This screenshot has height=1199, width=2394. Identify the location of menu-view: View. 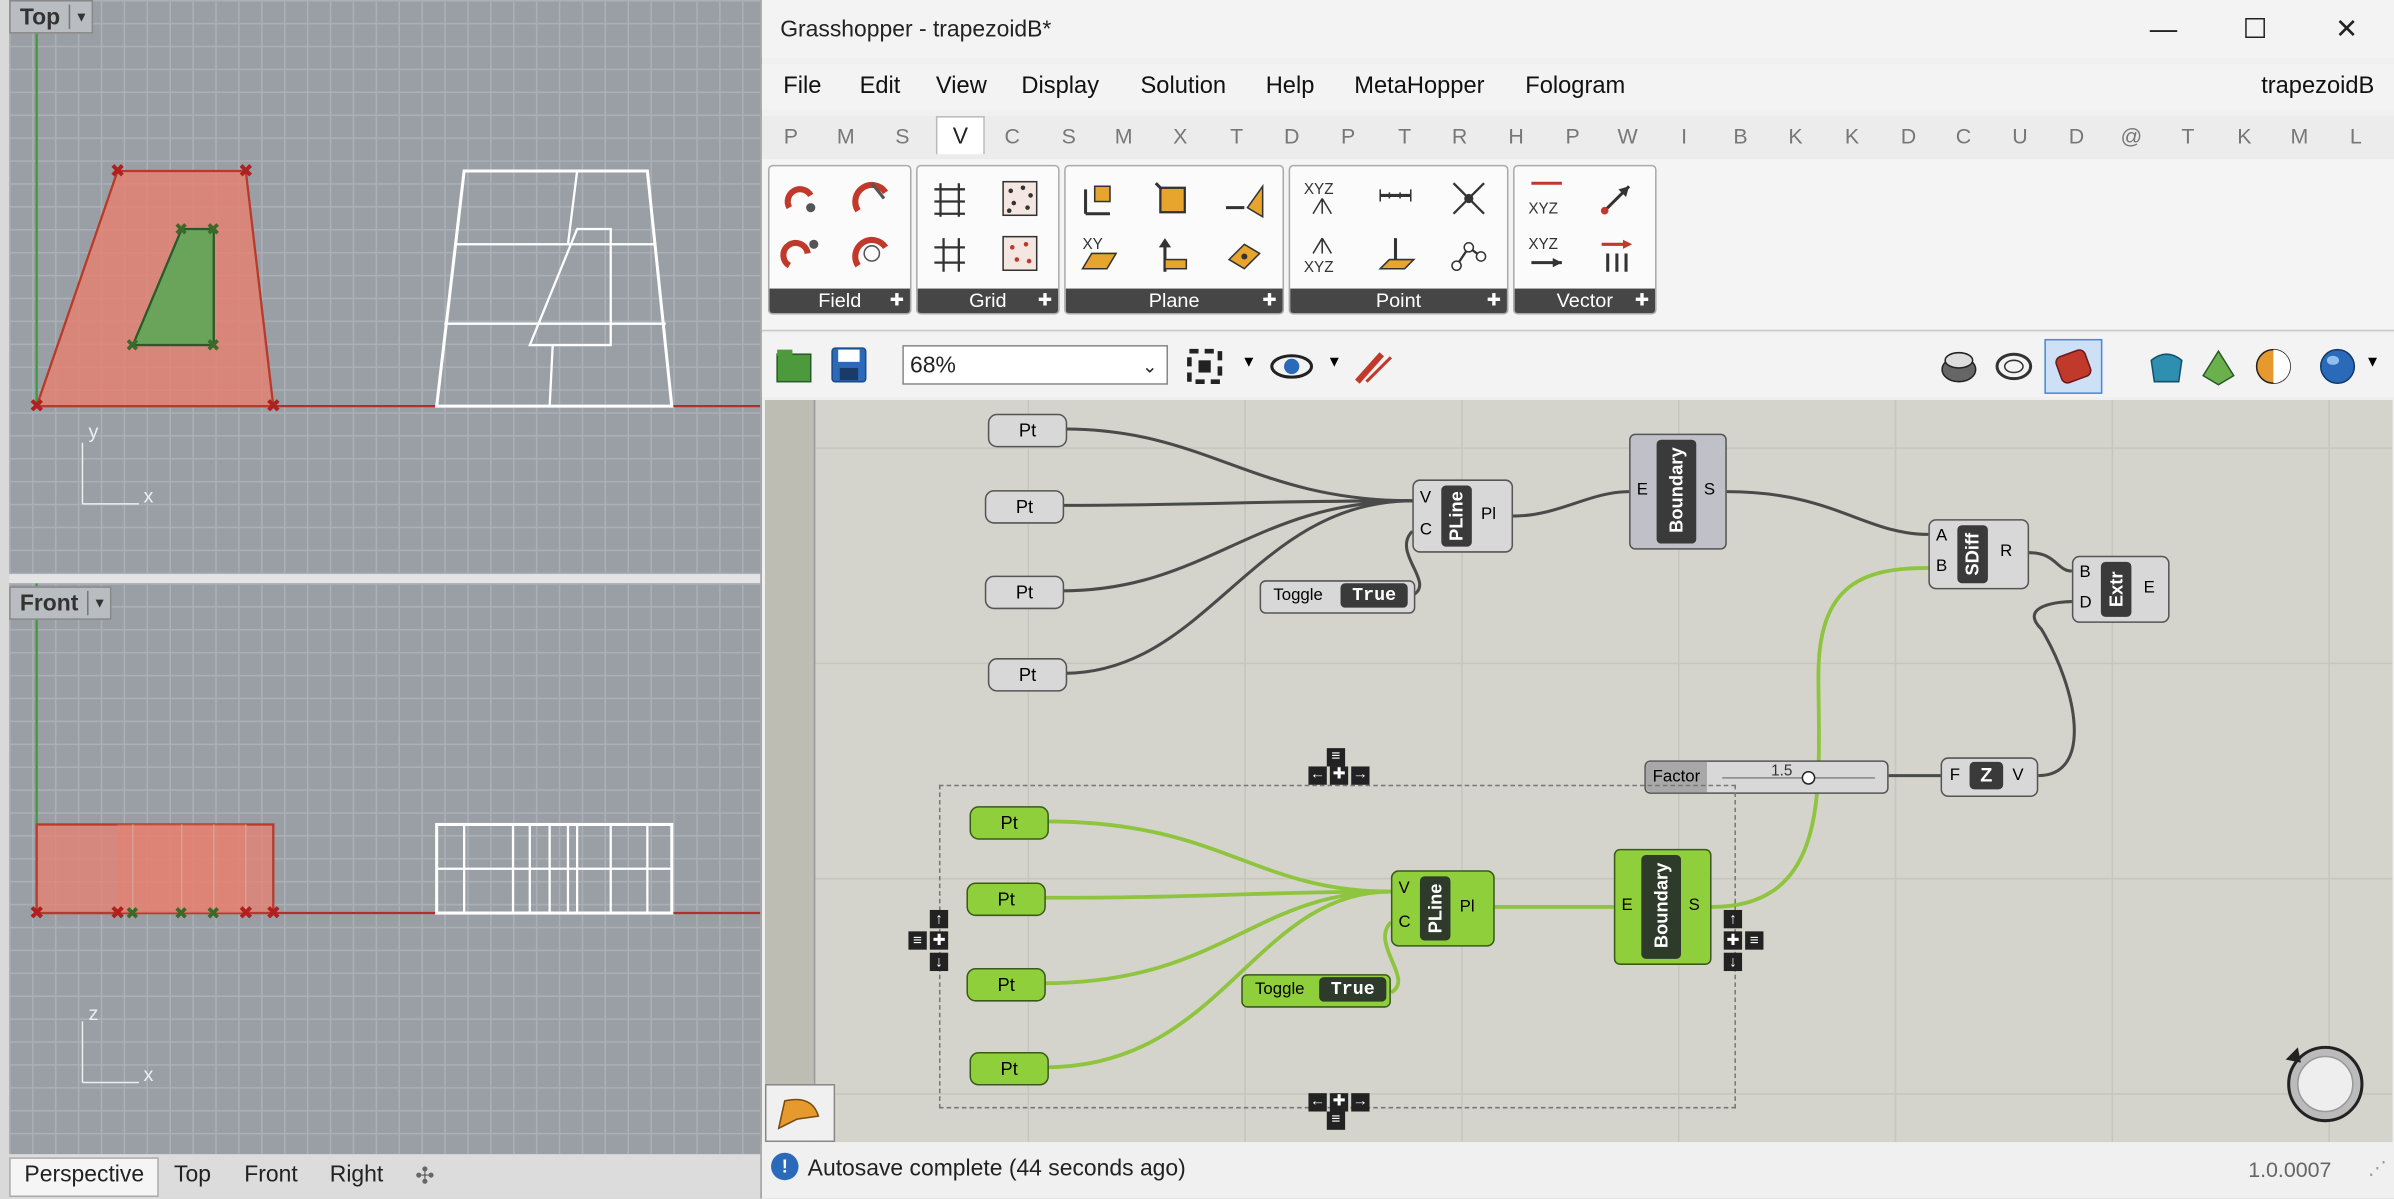
(961, 86).